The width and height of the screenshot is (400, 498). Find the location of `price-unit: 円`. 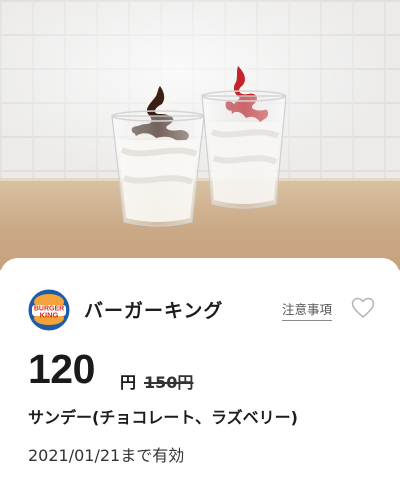

price-unit: 円 is located at coordinates (128, 382).